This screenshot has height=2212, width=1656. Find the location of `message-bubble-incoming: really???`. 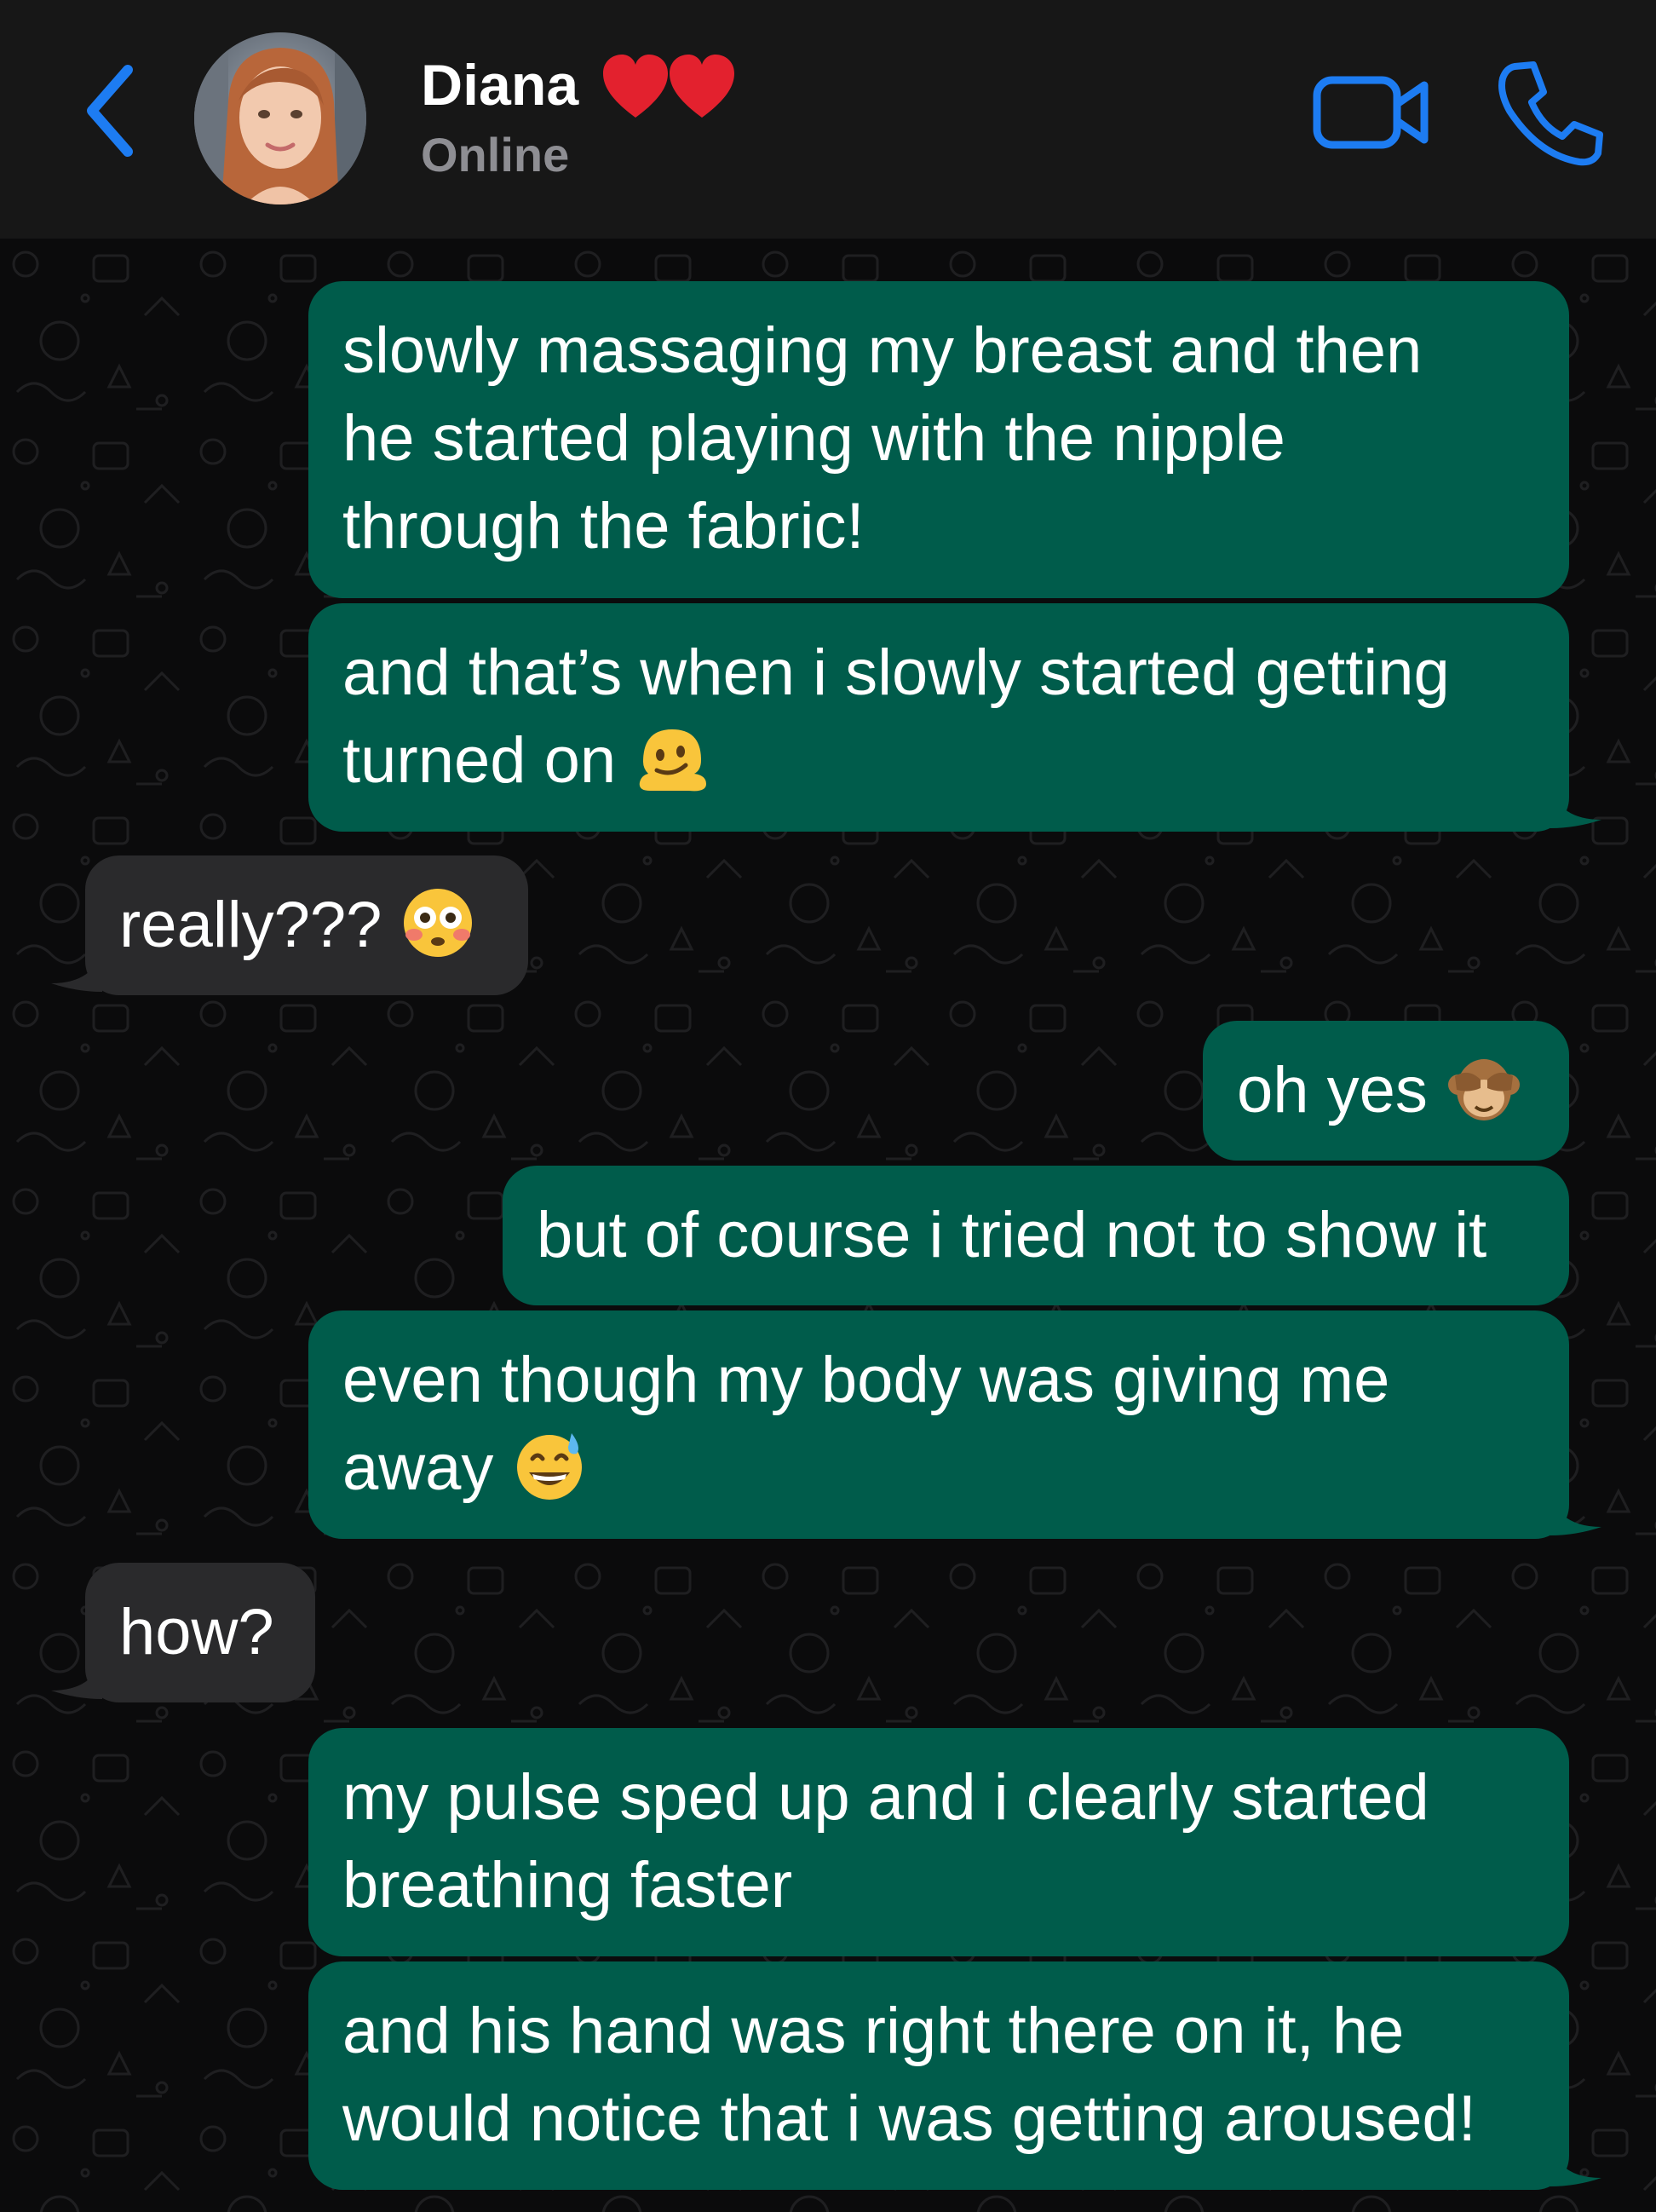

message-bubble-incoming: really??? is located at coordinates (307, 925).